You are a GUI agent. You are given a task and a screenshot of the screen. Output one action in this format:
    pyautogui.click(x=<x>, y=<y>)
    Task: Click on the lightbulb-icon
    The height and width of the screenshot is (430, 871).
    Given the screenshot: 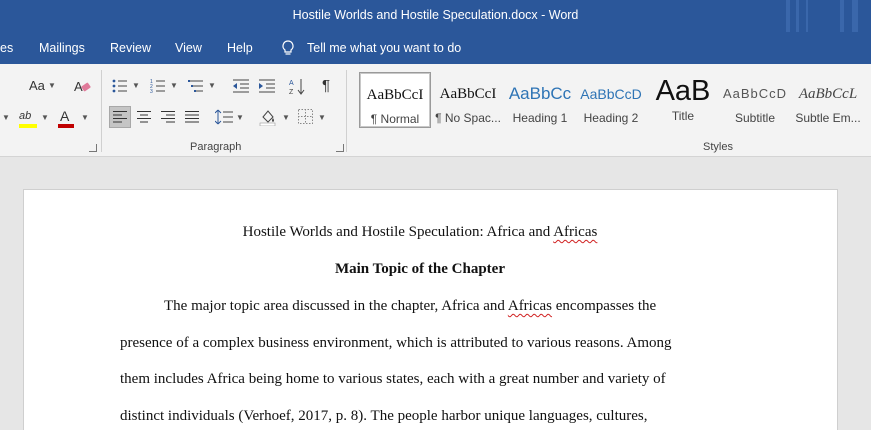 What is the action you would take?
    pyautogui.click(x=288, y=47)
    